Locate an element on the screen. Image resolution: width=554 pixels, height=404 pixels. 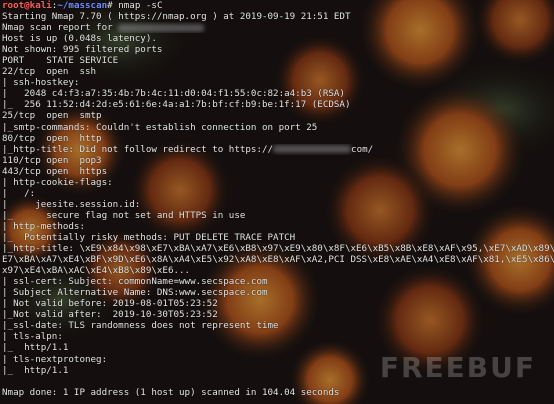
freebuf-watermark: FREEBUF is located at coordinates (457, 367).